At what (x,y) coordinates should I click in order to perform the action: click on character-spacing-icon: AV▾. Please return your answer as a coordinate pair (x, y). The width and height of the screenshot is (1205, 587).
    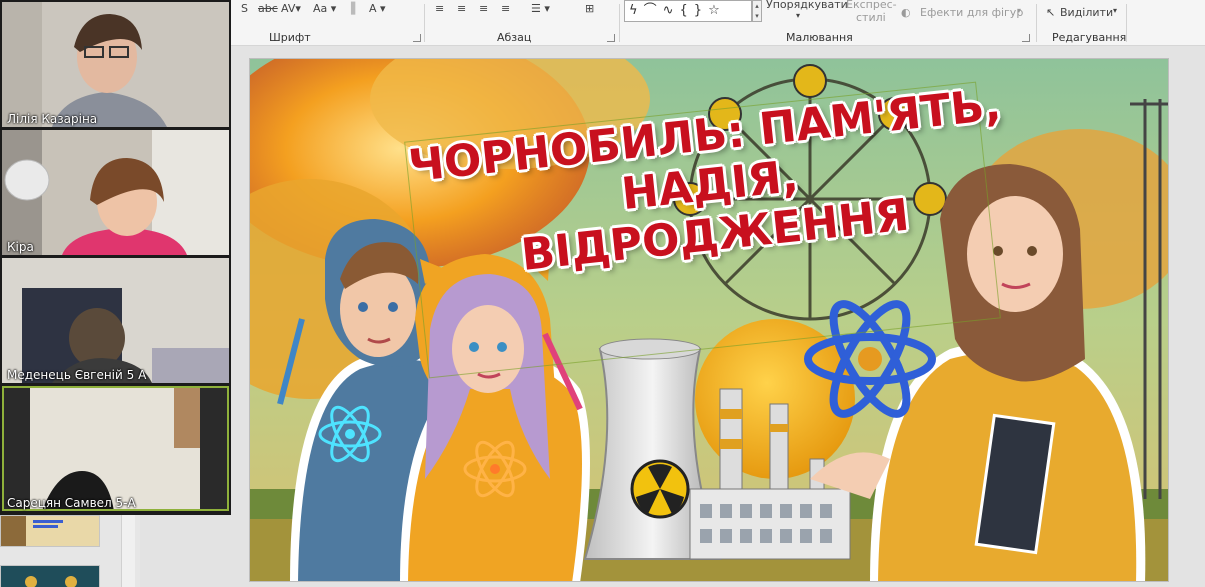
    Looking at the image, I should click on (291, 8).